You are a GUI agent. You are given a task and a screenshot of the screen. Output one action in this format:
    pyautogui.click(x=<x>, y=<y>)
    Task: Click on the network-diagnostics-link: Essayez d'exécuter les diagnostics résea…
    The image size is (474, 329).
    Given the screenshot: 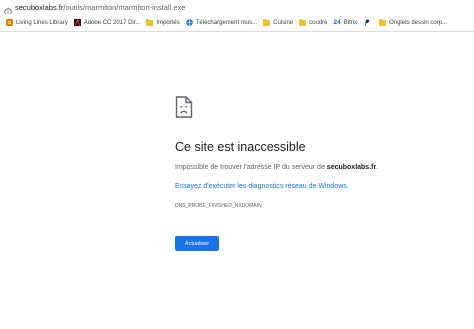 What is the action you would take?
    pyautogui.click(x=262, y=186)
    